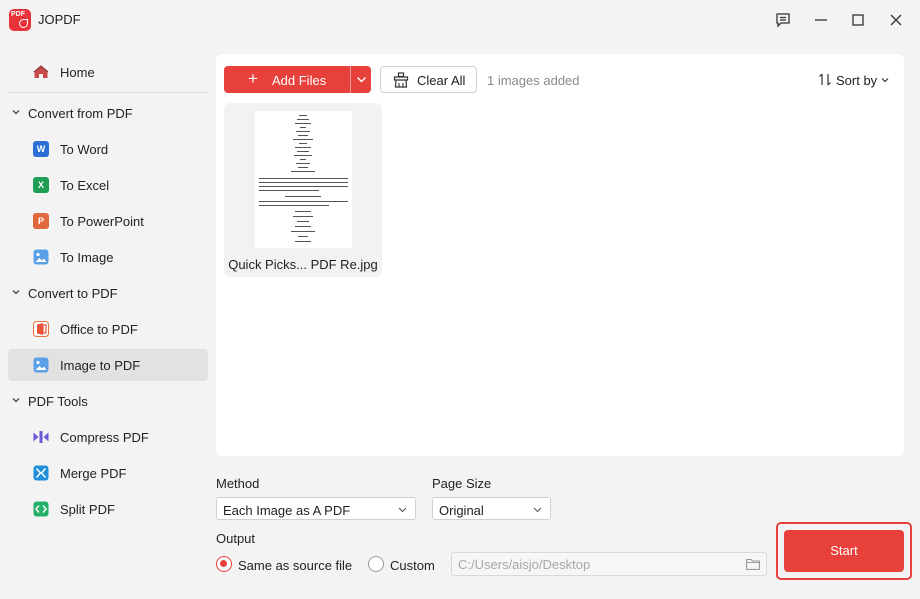 This screenshot has height=599, width=920. What do you see at coordinates (253, 78) in the screenshot?
I see `plus-icon: +` at bounding box center [253, 78].